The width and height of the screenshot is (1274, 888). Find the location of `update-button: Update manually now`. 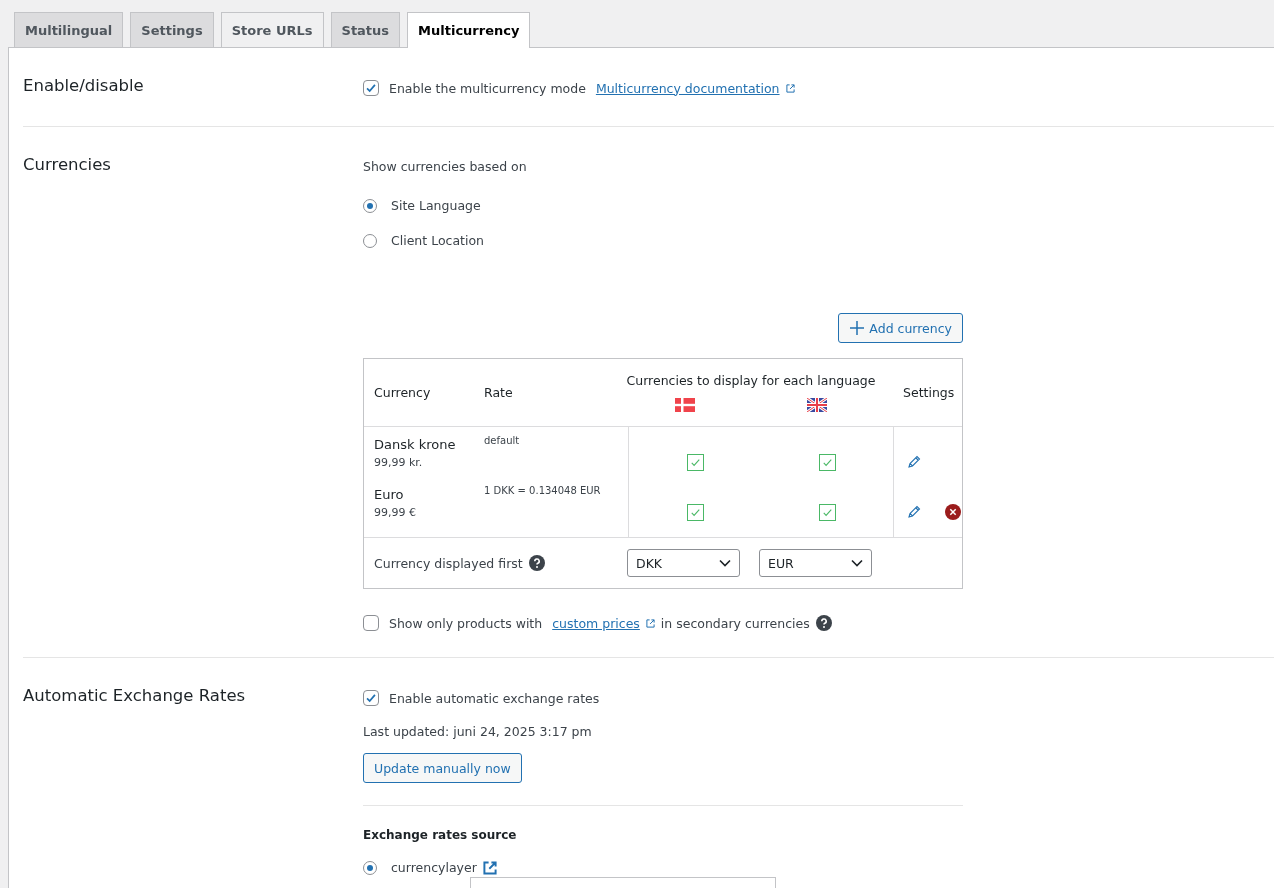

update-button: Update manually now is located at coordinates (442, 768).